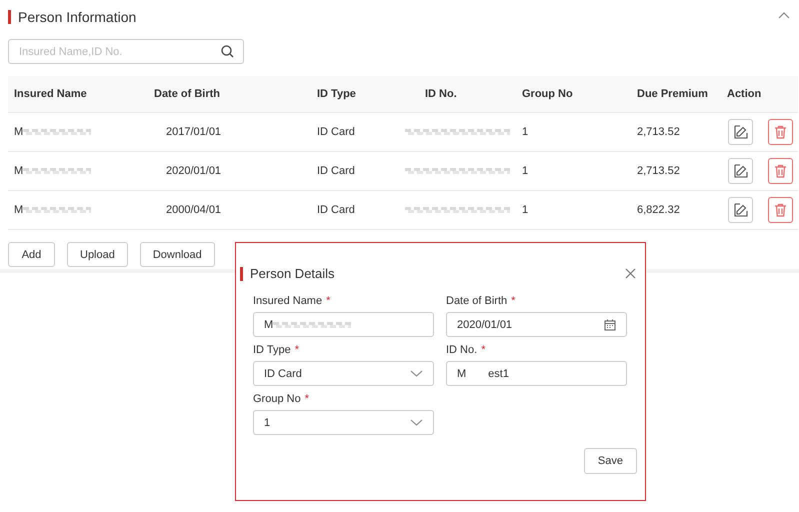 Image resolution: width=799 pixels, height=512 pixels. Describe the element at coordinates (177, 254) in the screenshot. I see `action-button: Download` at that location.